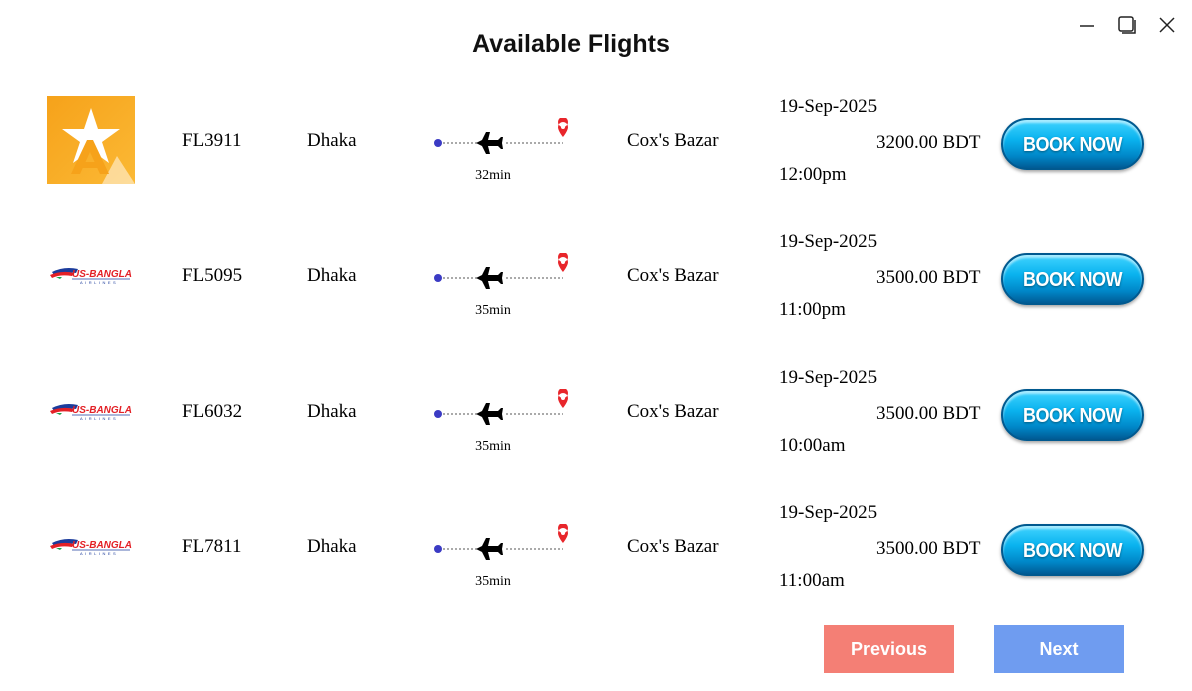  I want to click on flight-time: 11:00pm, so click(812, 309).